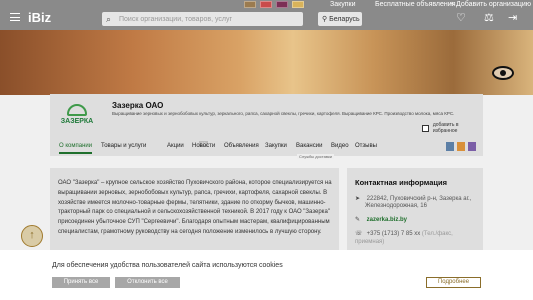 The width and height of the screenshot is (533, 300). Describe the element at coordinates (394, 234) in the screenshot. I see `phone-number: +375 (1713) 7 85 xx` at that location.